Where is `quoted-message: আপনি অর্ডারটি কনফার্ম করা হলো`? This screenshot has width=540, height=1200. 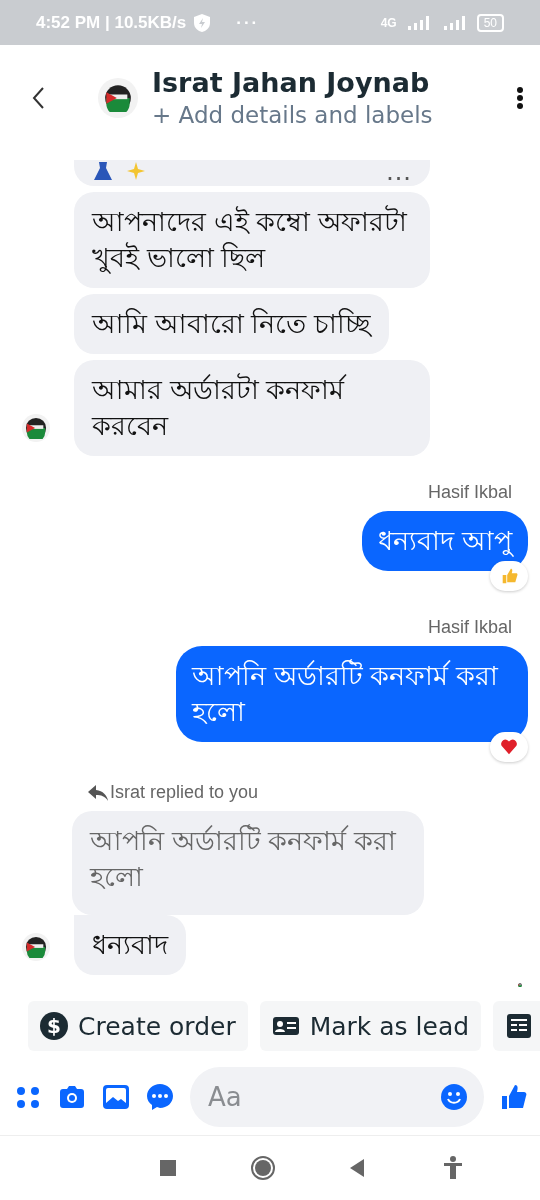
quoted-message: আপনি অর্ডারটি কনফার্ম করা হলো is located at coordinates (248, 863).